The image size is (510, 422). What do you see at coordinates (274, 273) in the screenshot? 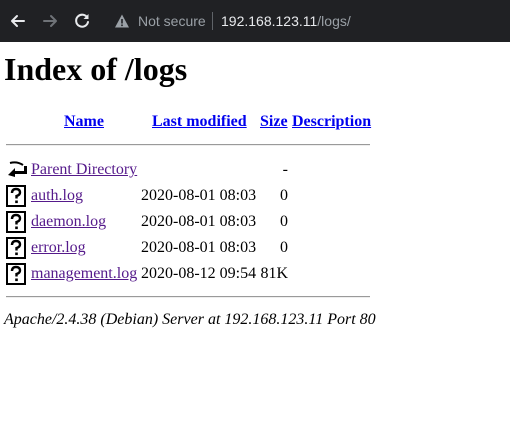
I see `file-size: 81K` at bounding box center [274, 273].